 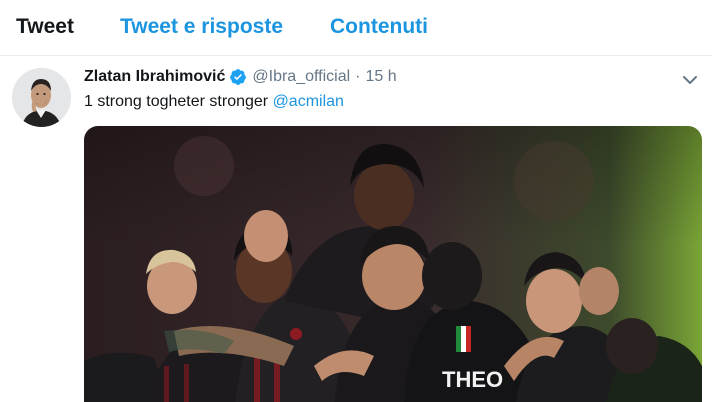 I want to click on mention-link: @acmilan, so click(x=308, y=101).